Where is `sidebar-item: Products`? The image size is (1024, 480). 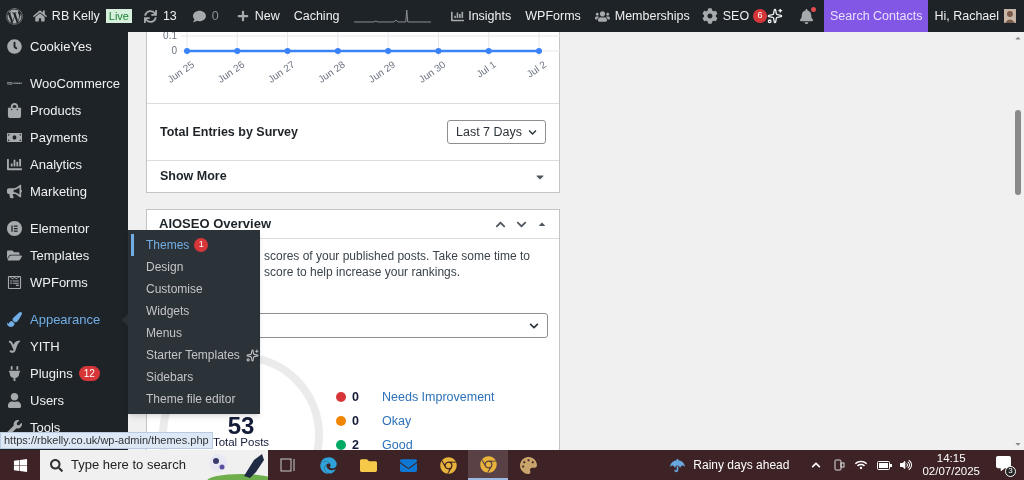 sidebar-item: Products is located at coordinates (64, 110).